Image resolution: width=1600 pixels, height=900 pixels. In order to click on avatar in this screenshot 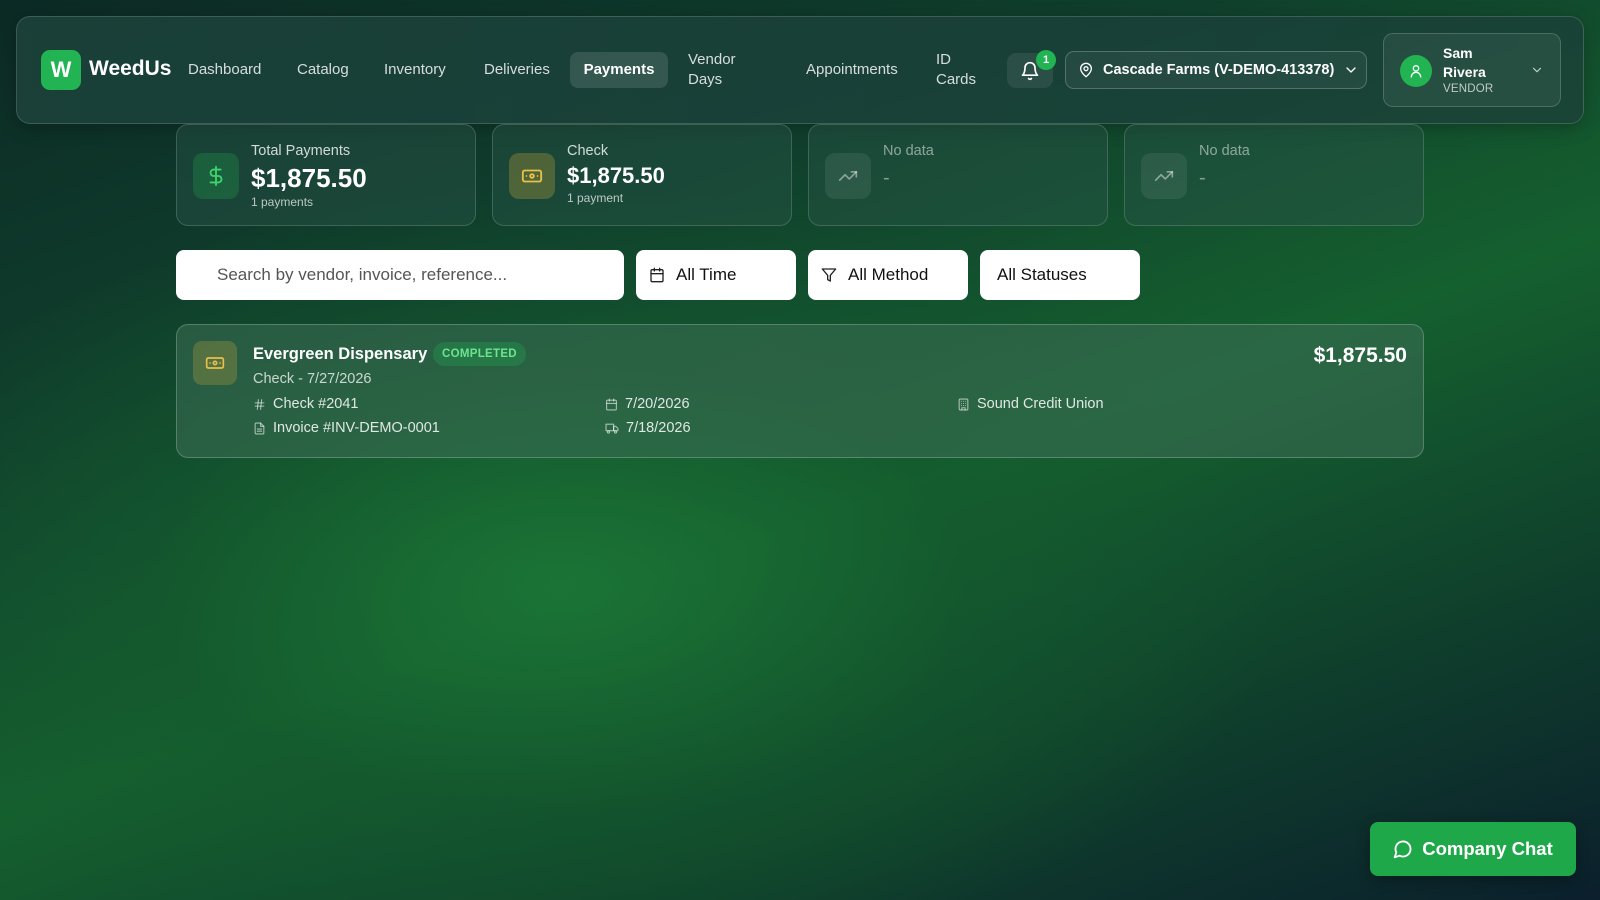, I will do `click(1416, 71)`.